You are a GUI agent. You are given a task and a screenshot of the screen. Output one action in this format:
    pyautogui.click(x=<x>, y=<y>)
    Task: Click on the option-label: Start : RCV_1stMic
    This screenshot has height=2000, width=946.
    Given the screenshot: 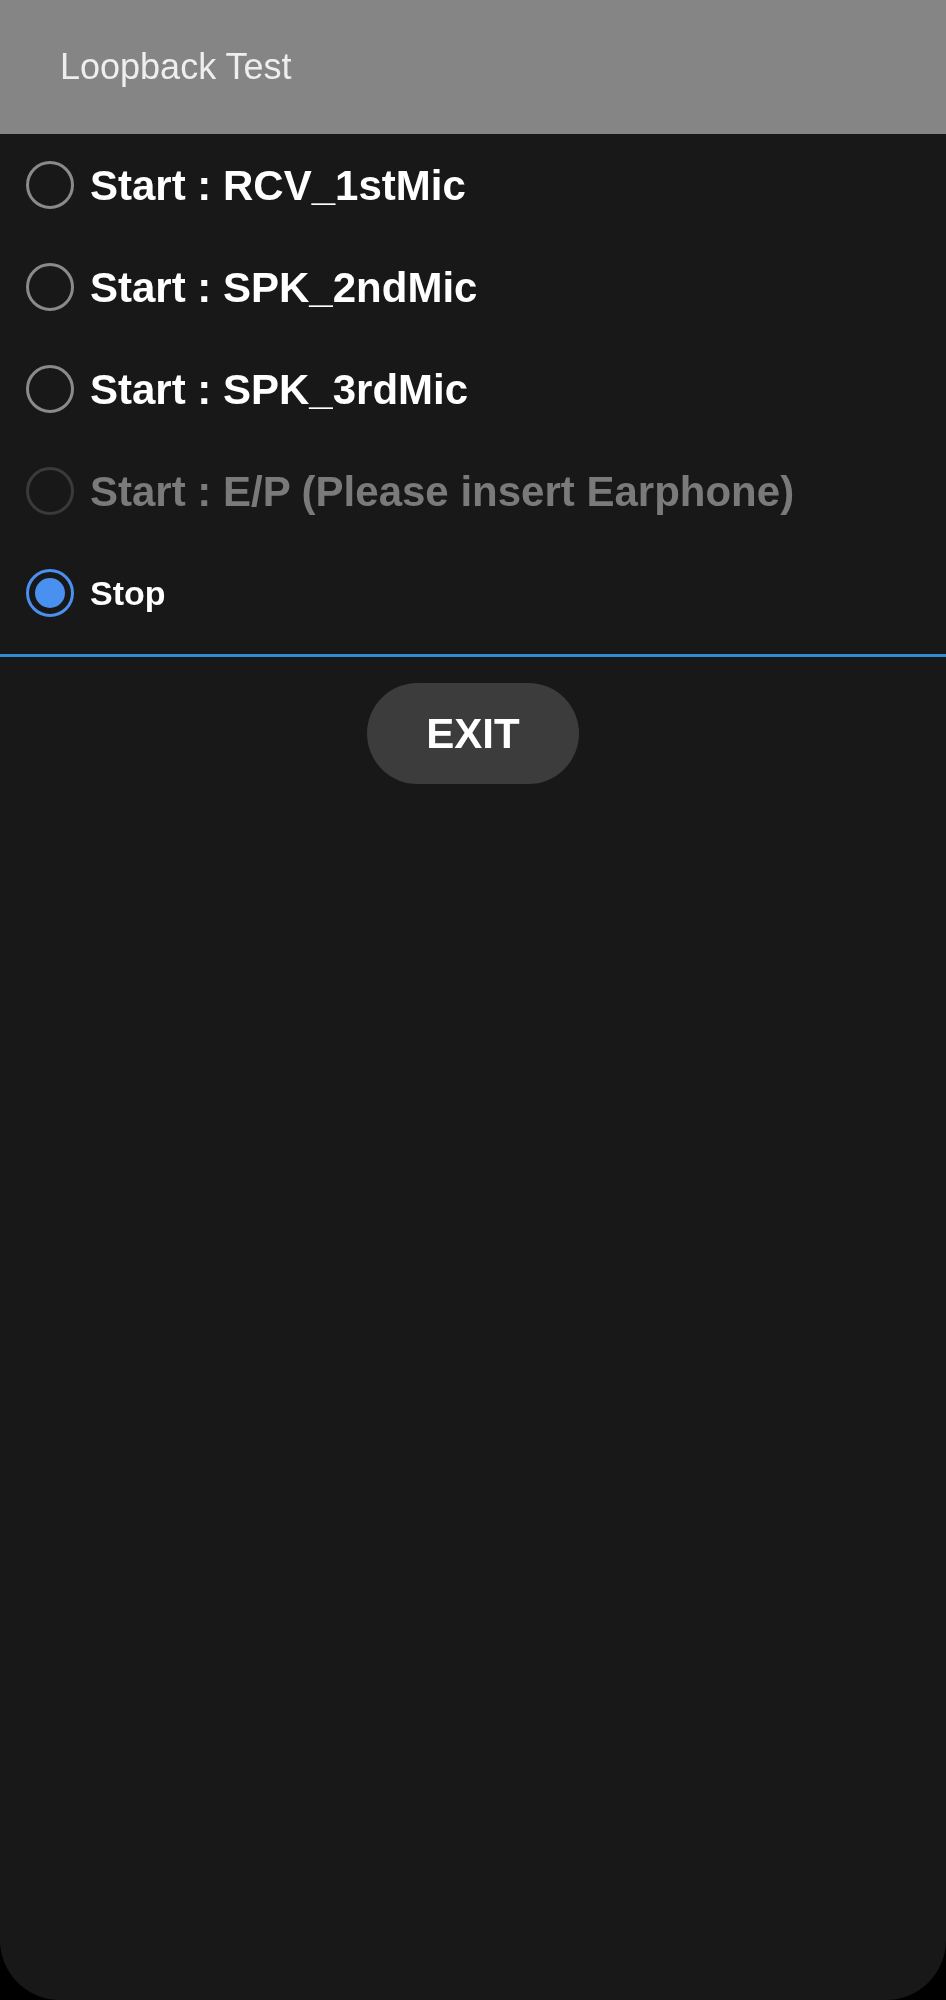 What is the action you would take?
    pyautogui.click(x=278, y=185)
    